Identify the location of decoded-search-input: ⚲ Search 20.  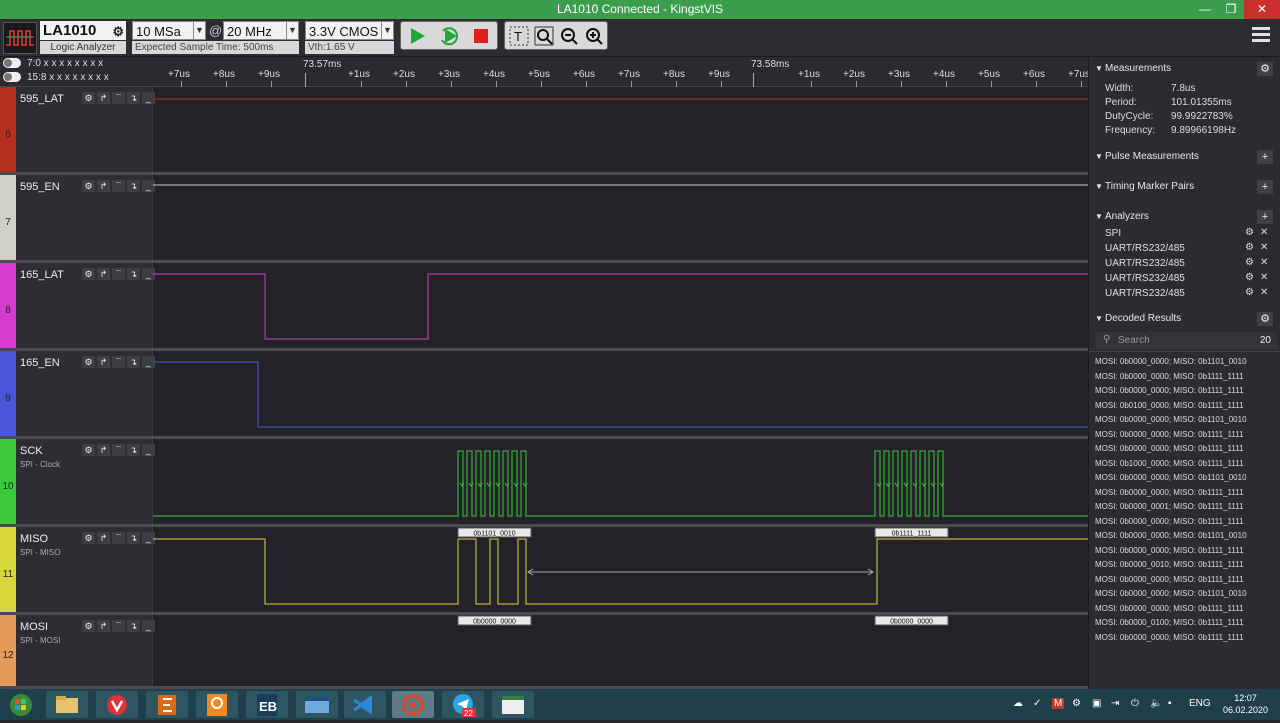
(1186, 340).